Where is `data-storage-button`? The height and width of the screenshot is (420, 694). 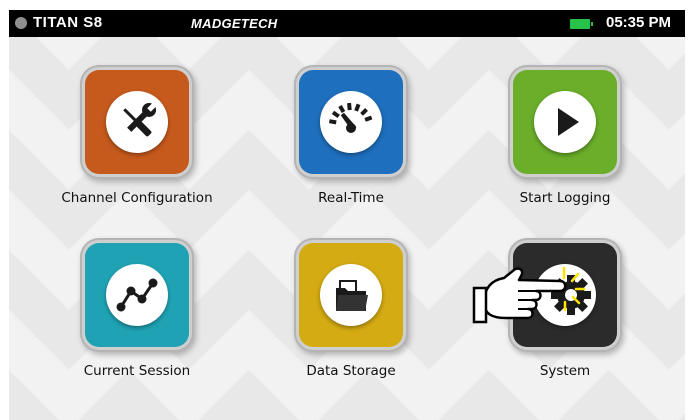
data-storage-button is located at coordinates (351, 295).